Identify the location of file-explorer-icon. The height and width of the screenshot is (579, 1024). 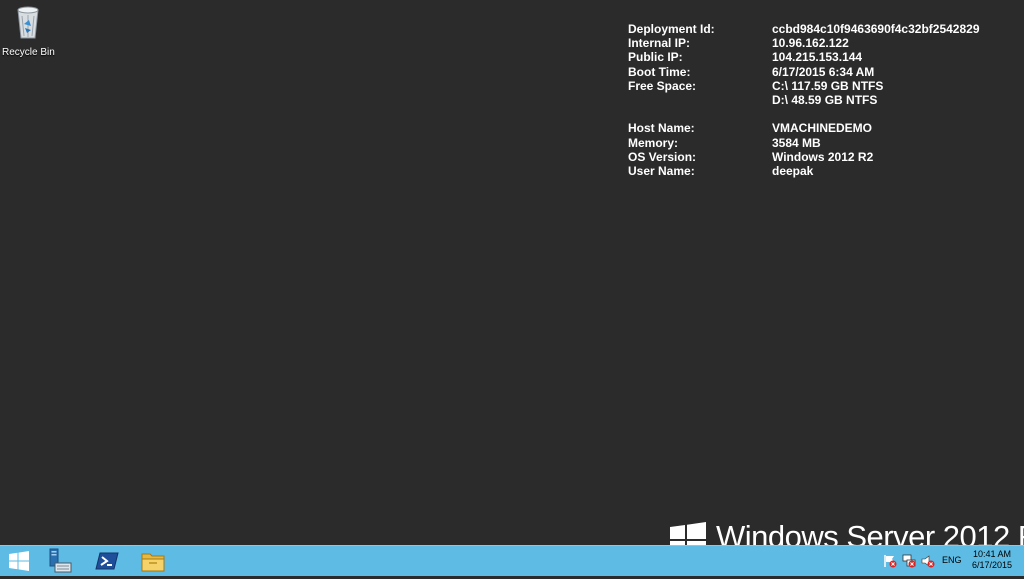
(153, 562).